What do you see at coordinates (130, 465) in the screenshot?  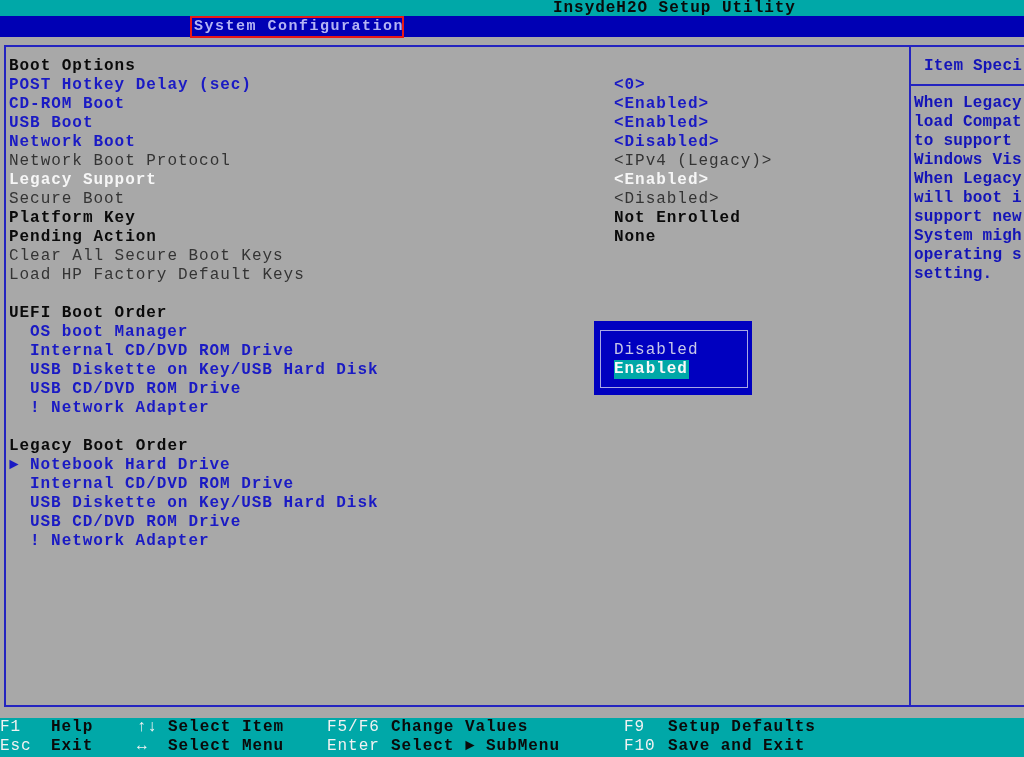 I see `boot-device-item: Notebook Hard Drive` at bounding box center [130, 465].